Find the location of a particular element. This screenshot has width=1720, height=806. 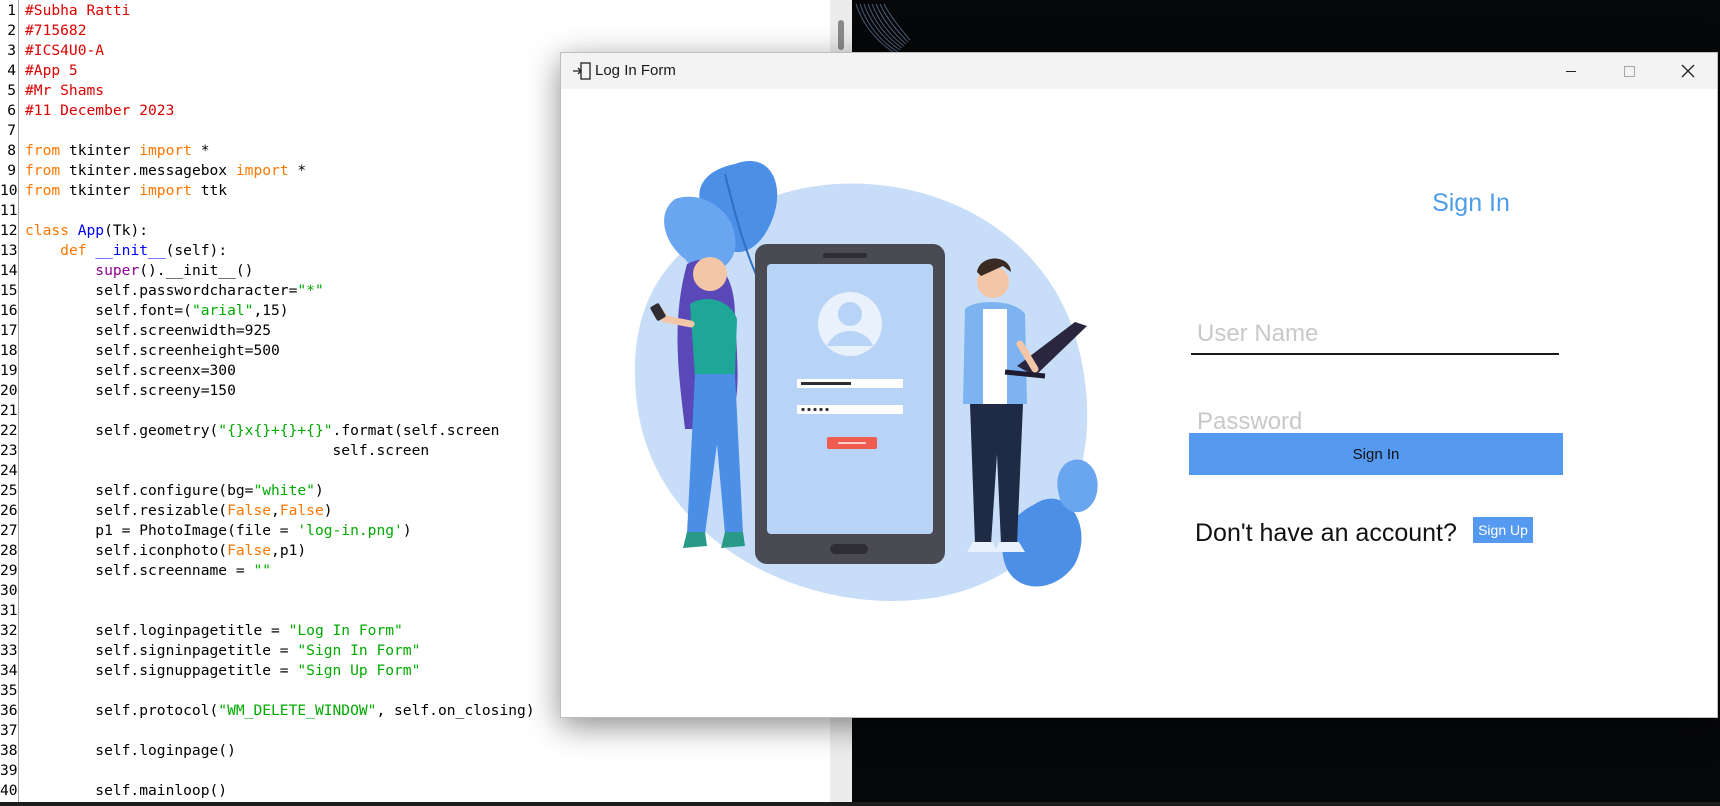

line-number: 12 is located at coordinates (9, 230).